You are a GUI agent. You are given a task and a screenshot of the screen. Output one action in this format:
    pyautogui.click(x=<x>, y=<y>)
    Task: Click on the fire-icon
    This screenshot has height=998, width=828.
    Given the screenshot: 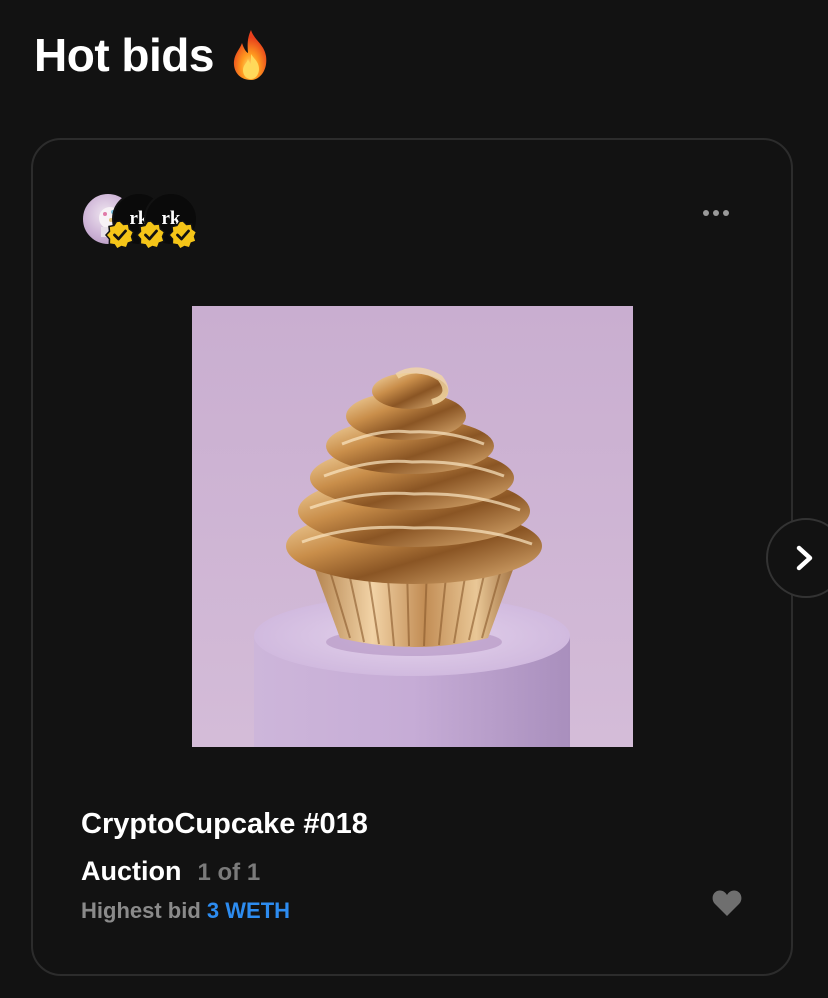 What is the action you would take?
    pyautogui.click(x=250, y=55)
    